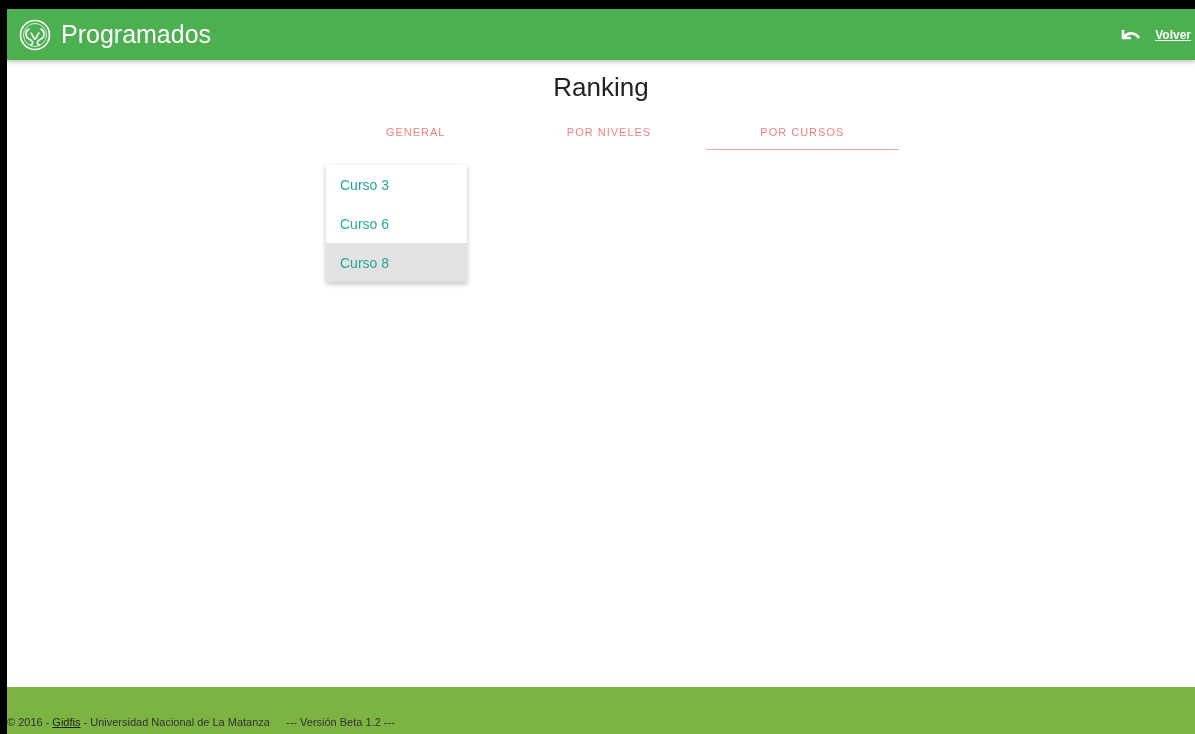  What do you see at coordinates (1130, 34) in the screenshot?
I see `undo-icon` at bounding box center [1130, 34].